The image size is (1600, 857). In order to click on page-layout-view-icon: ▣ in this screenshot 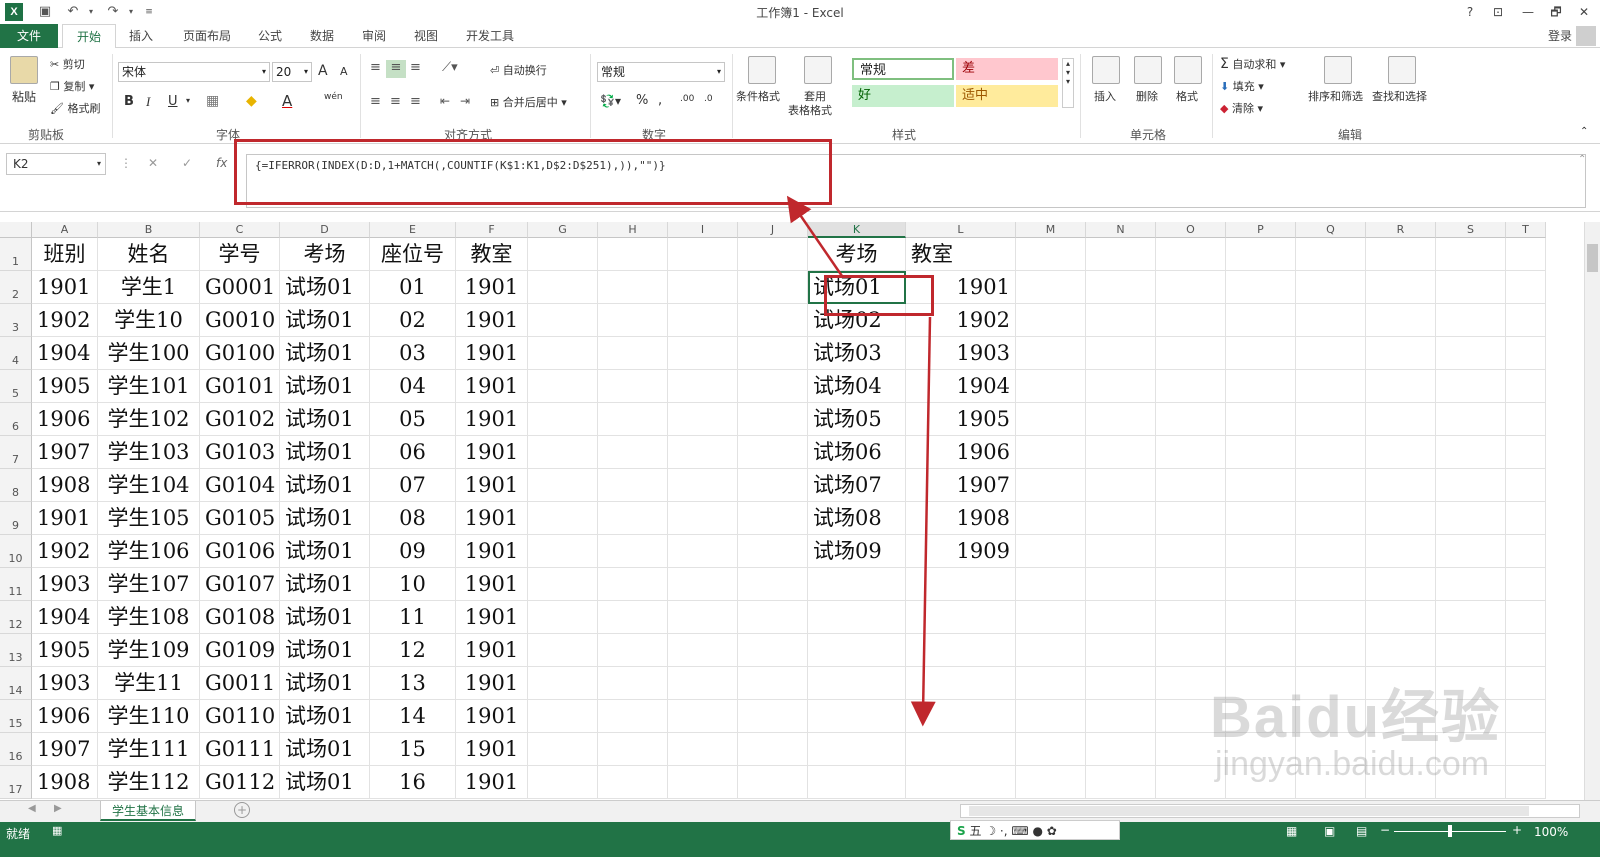, I will do `click(1329, 831)`.